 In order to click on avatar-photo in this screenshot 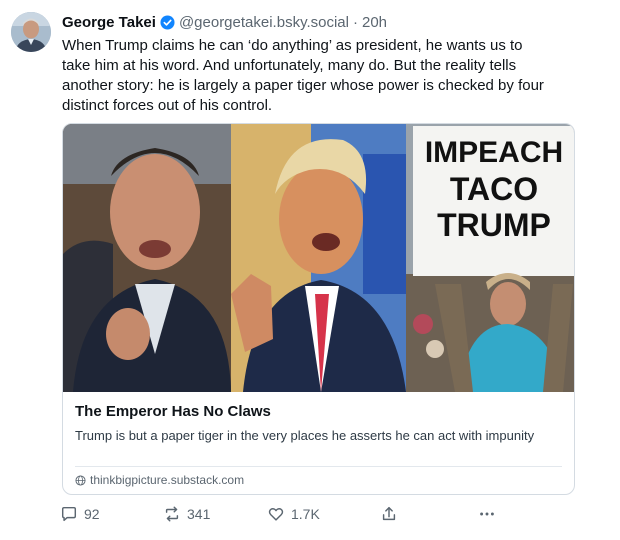, I will do `click(31, 32)`.